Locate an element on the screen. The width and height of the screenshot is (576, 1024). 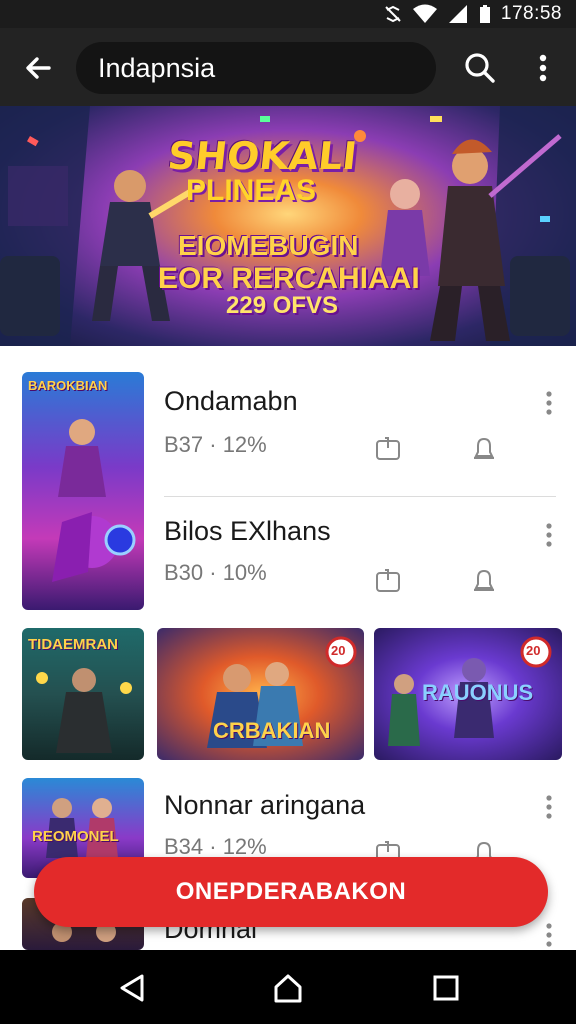
cta-button: ONEPDERABAKON is located at coordinates (291, 892).